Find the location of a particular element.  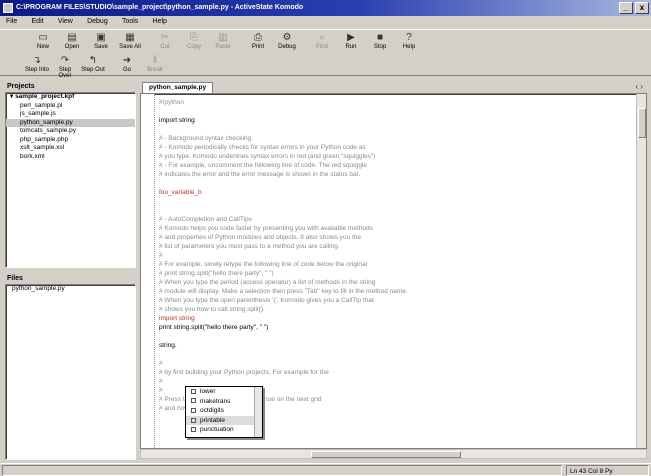

step-into-button: ↴ Step Into is located at coordinates (37, 65).